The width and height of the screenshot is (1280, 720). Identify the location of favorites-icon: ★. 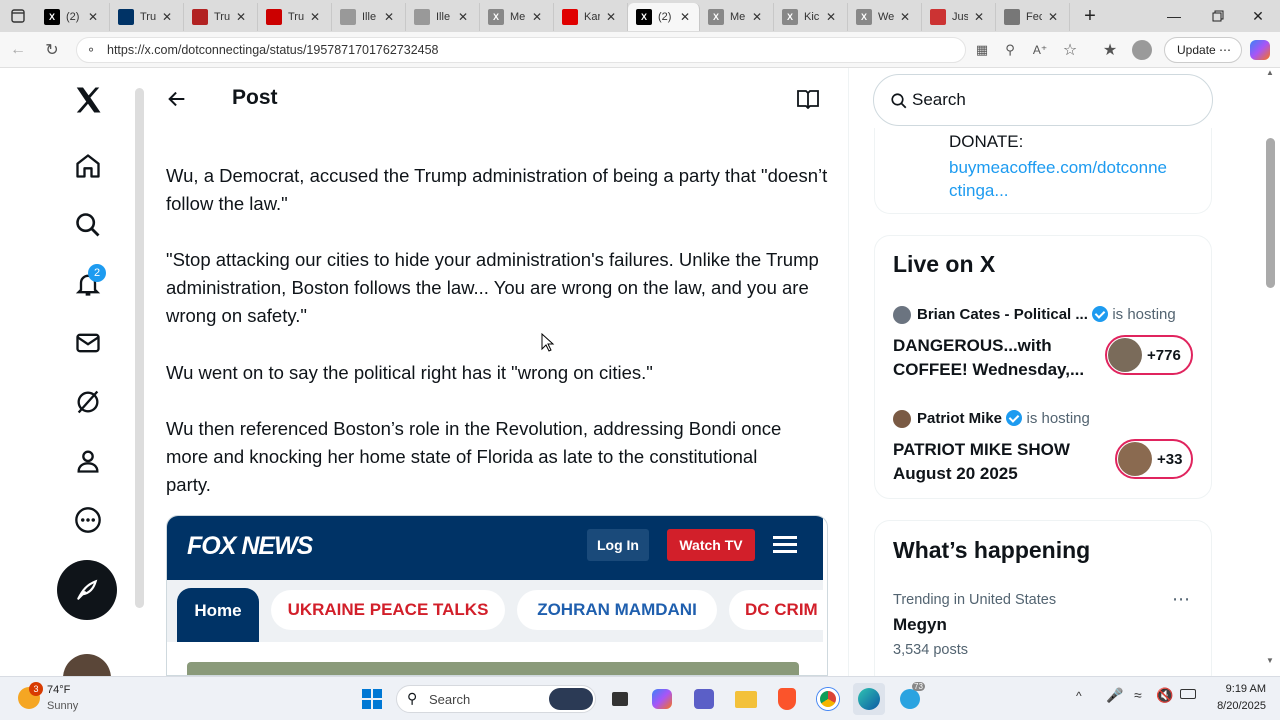
(1110, 50).